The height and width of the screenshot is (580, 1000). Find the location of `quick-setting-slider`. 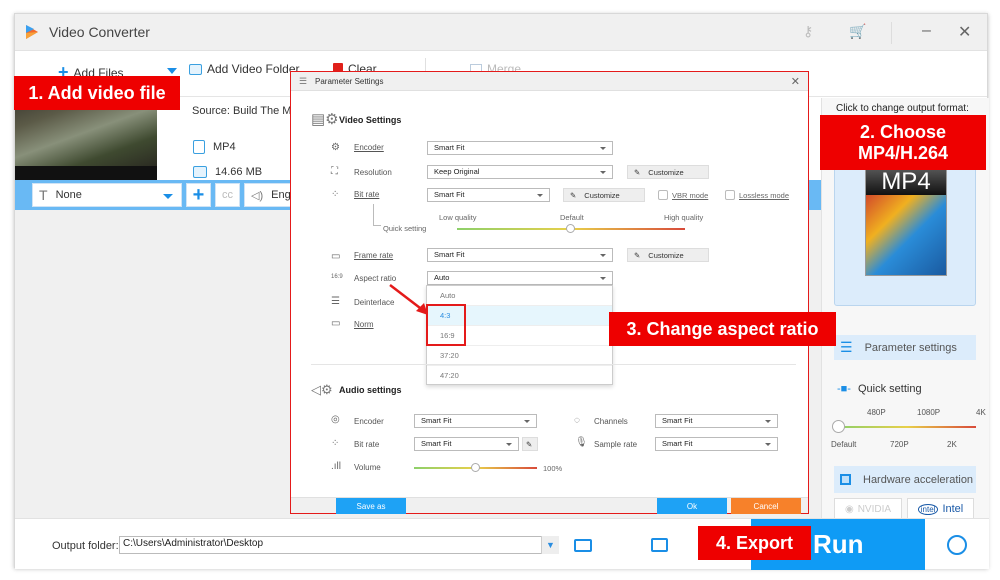

quick-setting-slider is located at coordinates (907, 427).